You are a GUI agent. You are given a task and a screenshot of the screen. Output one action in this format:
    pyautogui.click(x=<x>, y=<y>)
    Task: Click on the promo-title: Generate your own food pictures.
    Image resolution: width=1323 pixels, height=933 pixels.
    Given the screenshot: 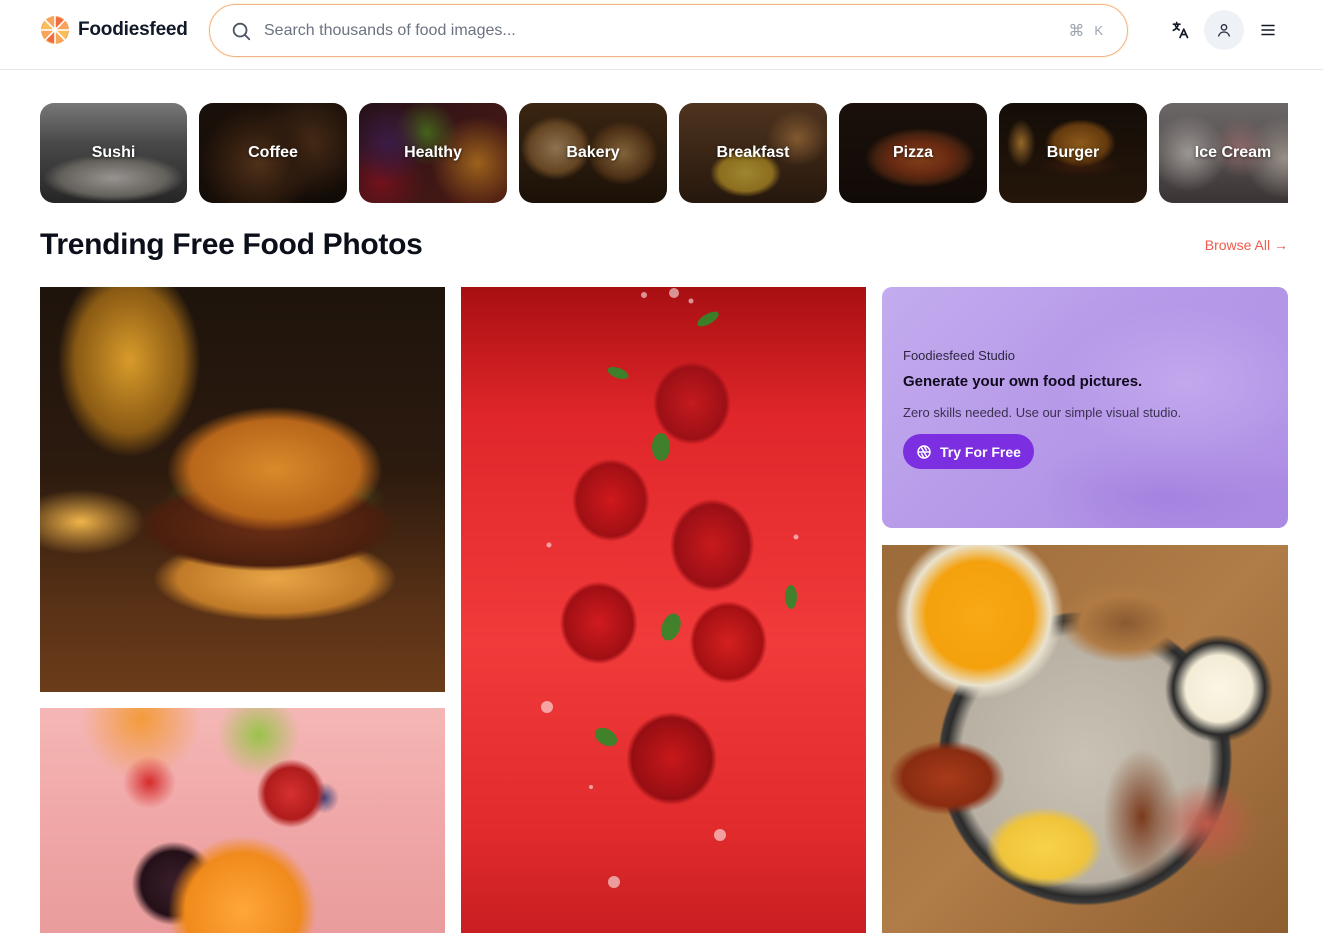 What is the action you would take?
    pyautogui.click(x=1023, y=381)
    